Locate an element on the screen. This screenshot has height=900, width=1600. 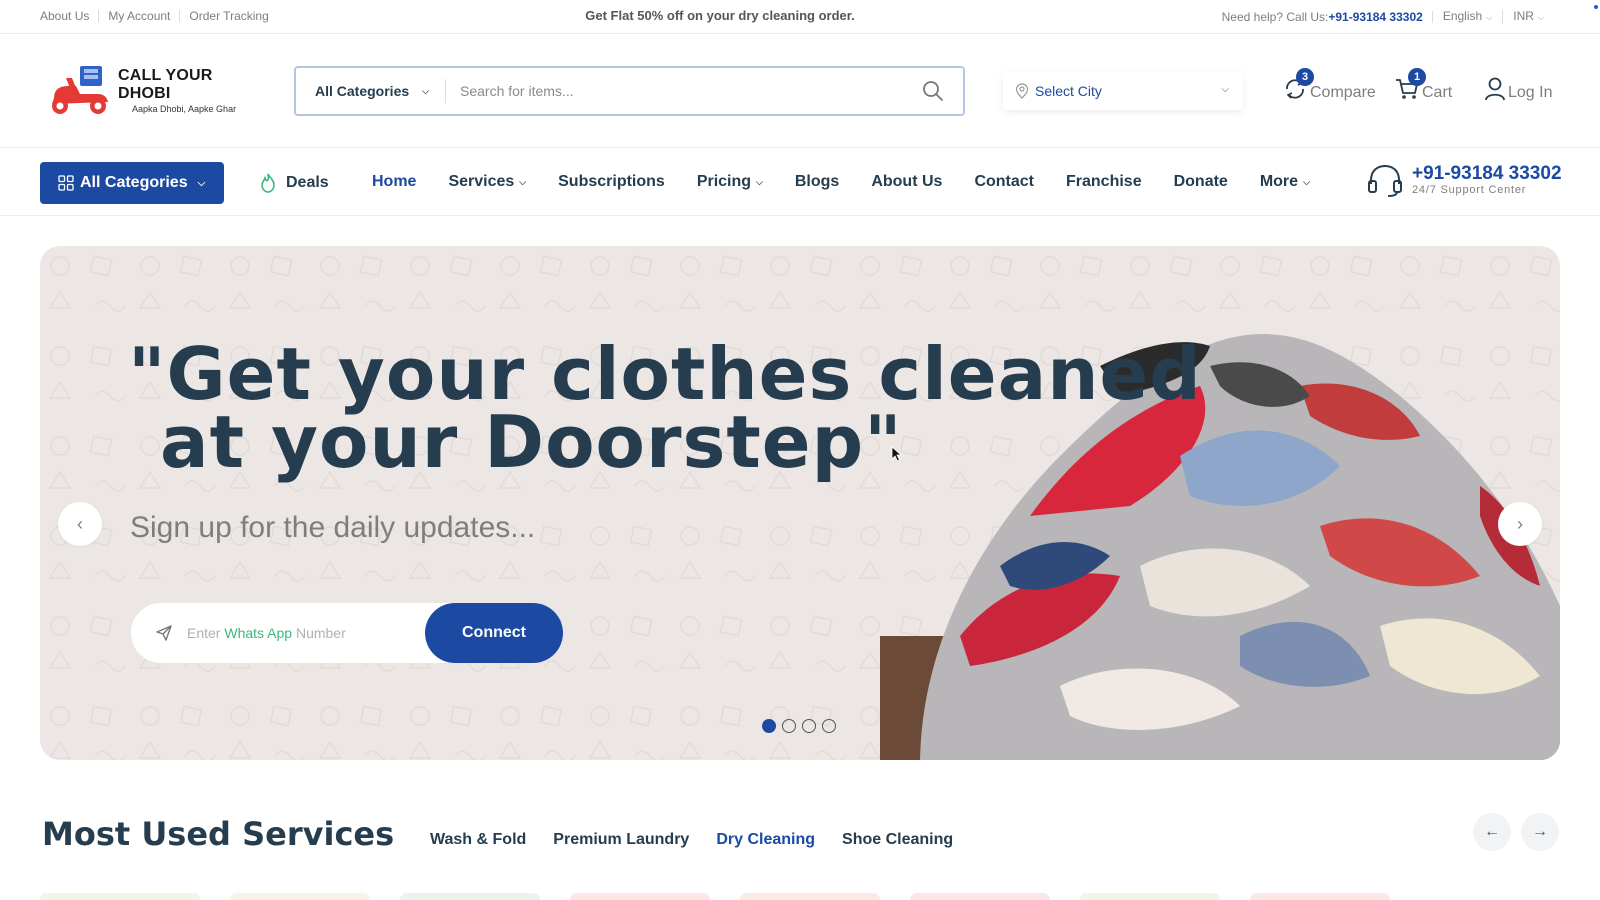
nav-pricing-label: Pricing is located at coordinates (724, 181).